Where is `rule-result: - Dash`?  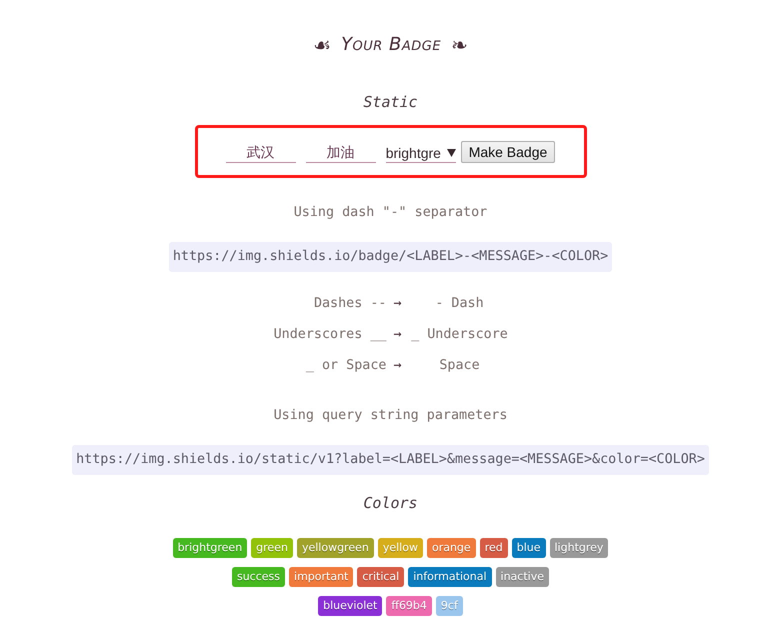
rule-result: - Dash is located at coordinates (459, 304).